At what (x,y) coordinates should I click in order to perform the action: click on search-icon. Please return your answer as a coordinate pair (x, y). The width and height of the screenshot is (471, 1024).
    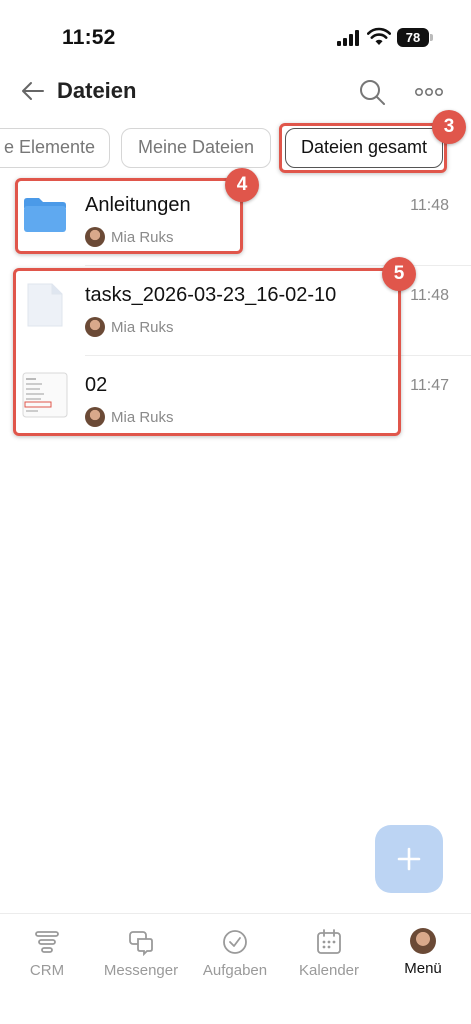
    Looking at the image, I should click on (372, 92).